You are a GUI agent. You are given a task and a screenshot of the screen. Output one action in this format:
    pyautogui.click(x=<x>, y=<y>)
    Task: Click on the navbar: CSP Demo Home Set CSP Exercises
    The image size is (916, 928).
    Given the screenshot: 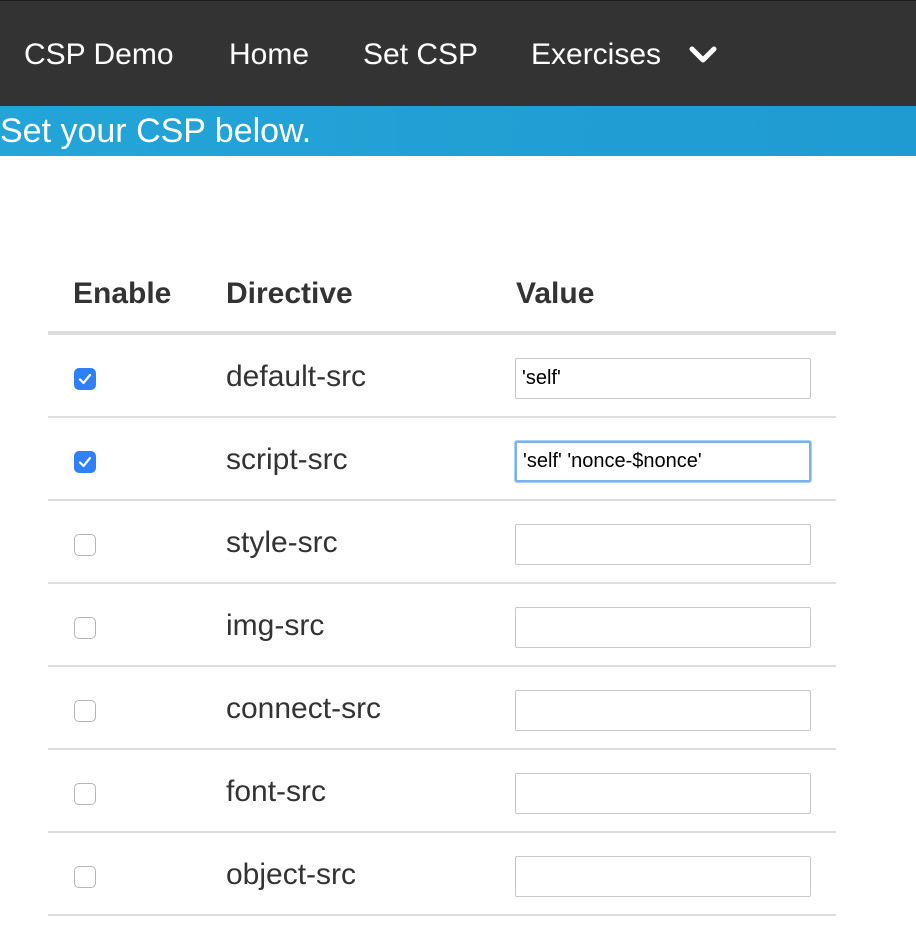 What is the action you would take?
    pyautogui.click(x=458, y=53)
    